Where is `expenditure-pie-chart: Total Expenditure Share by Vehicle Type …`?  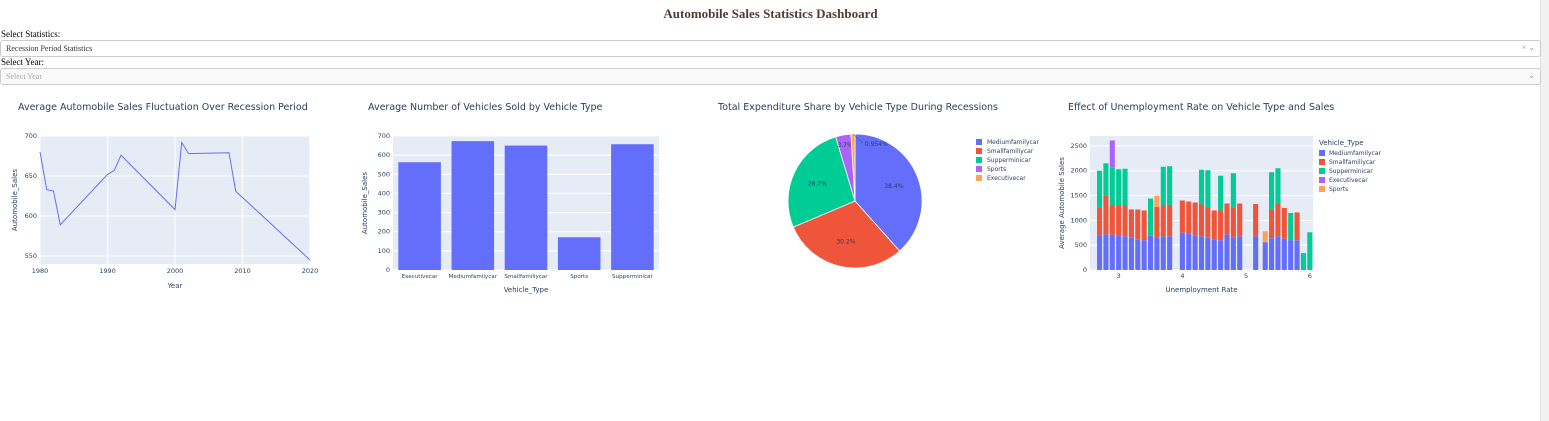 expenditure-pie-chart: Total Expenditure Share by Vehicle Type … is located at coordinates (878, 185).